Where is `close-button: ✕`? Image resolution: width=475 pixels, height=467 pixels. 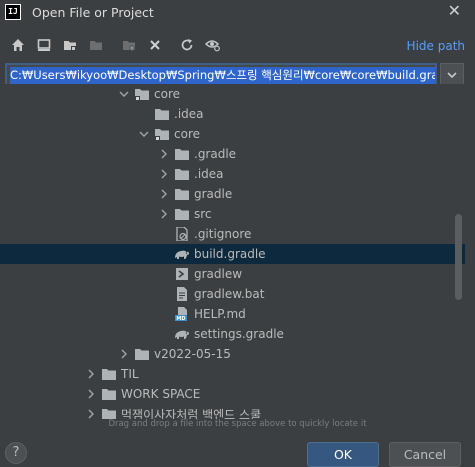 close-button: ✕ is located at coordinates (454, 11).